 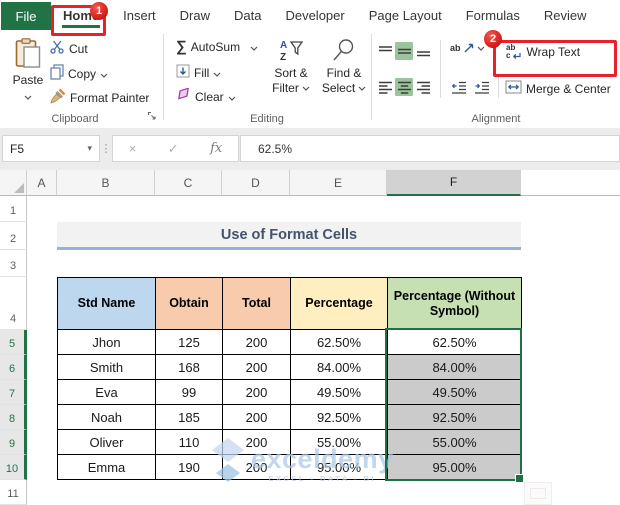 What do you see at coordinates (28, 70) in the screenshot?
I see `paste-button: Paste` at bounding box center [28, 70].